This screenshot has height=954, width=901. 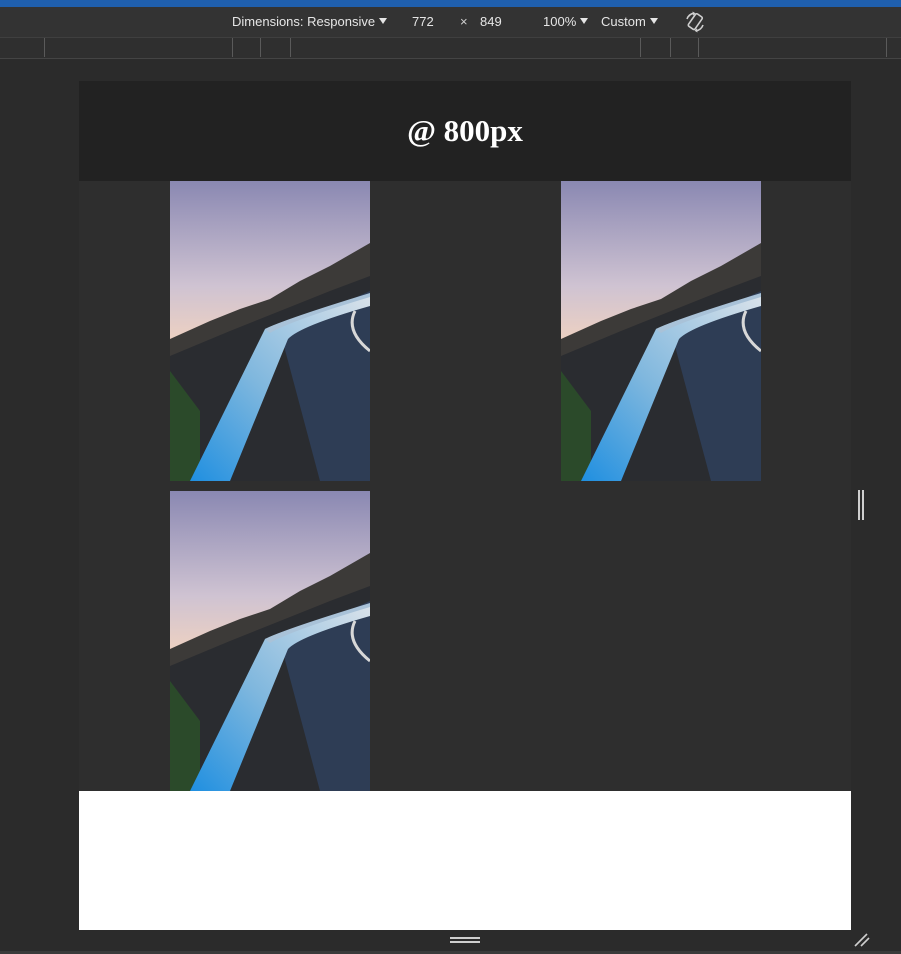 I want to click on zoom-label: 100%, so click(x=560, y=21).